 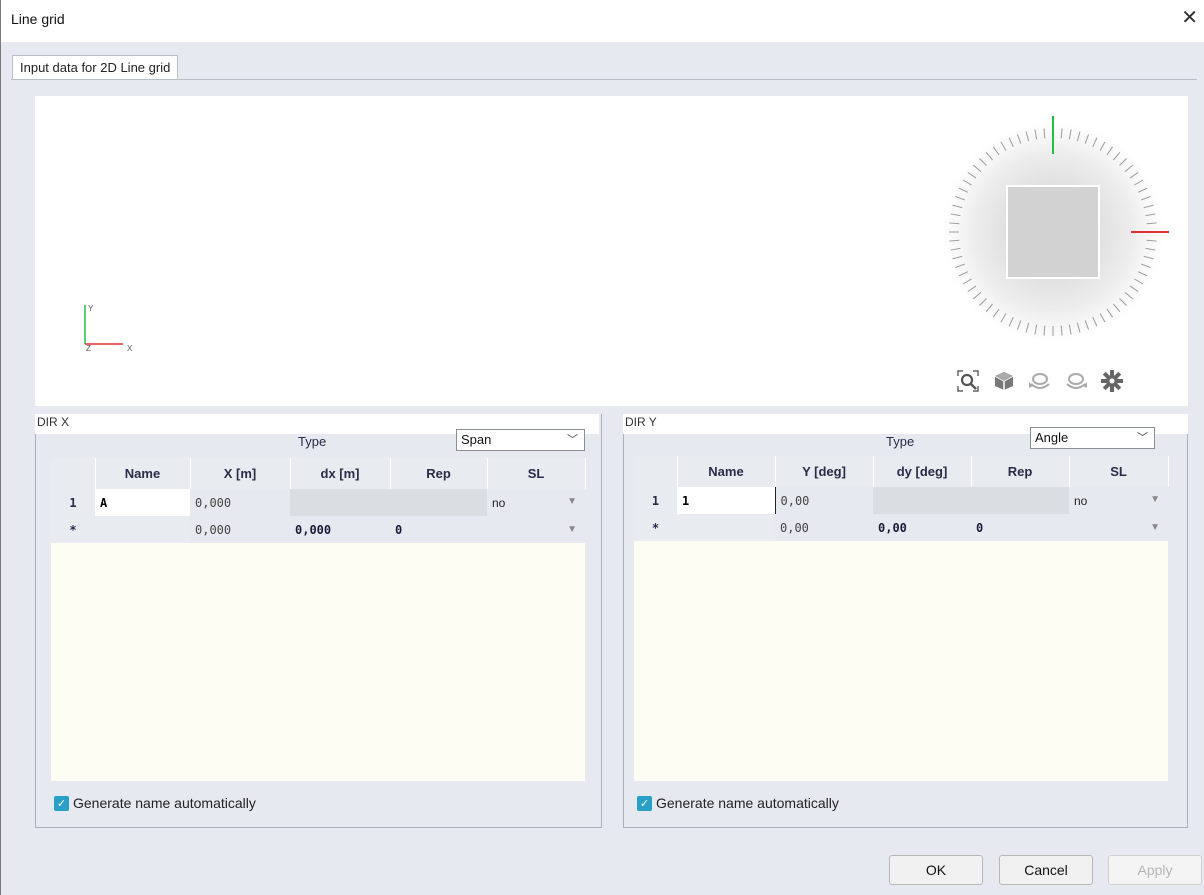 What do you see at coordinates (130, 347) in the screenshot?
I see `axis-x-label: X` at bounding box center [130, 347].